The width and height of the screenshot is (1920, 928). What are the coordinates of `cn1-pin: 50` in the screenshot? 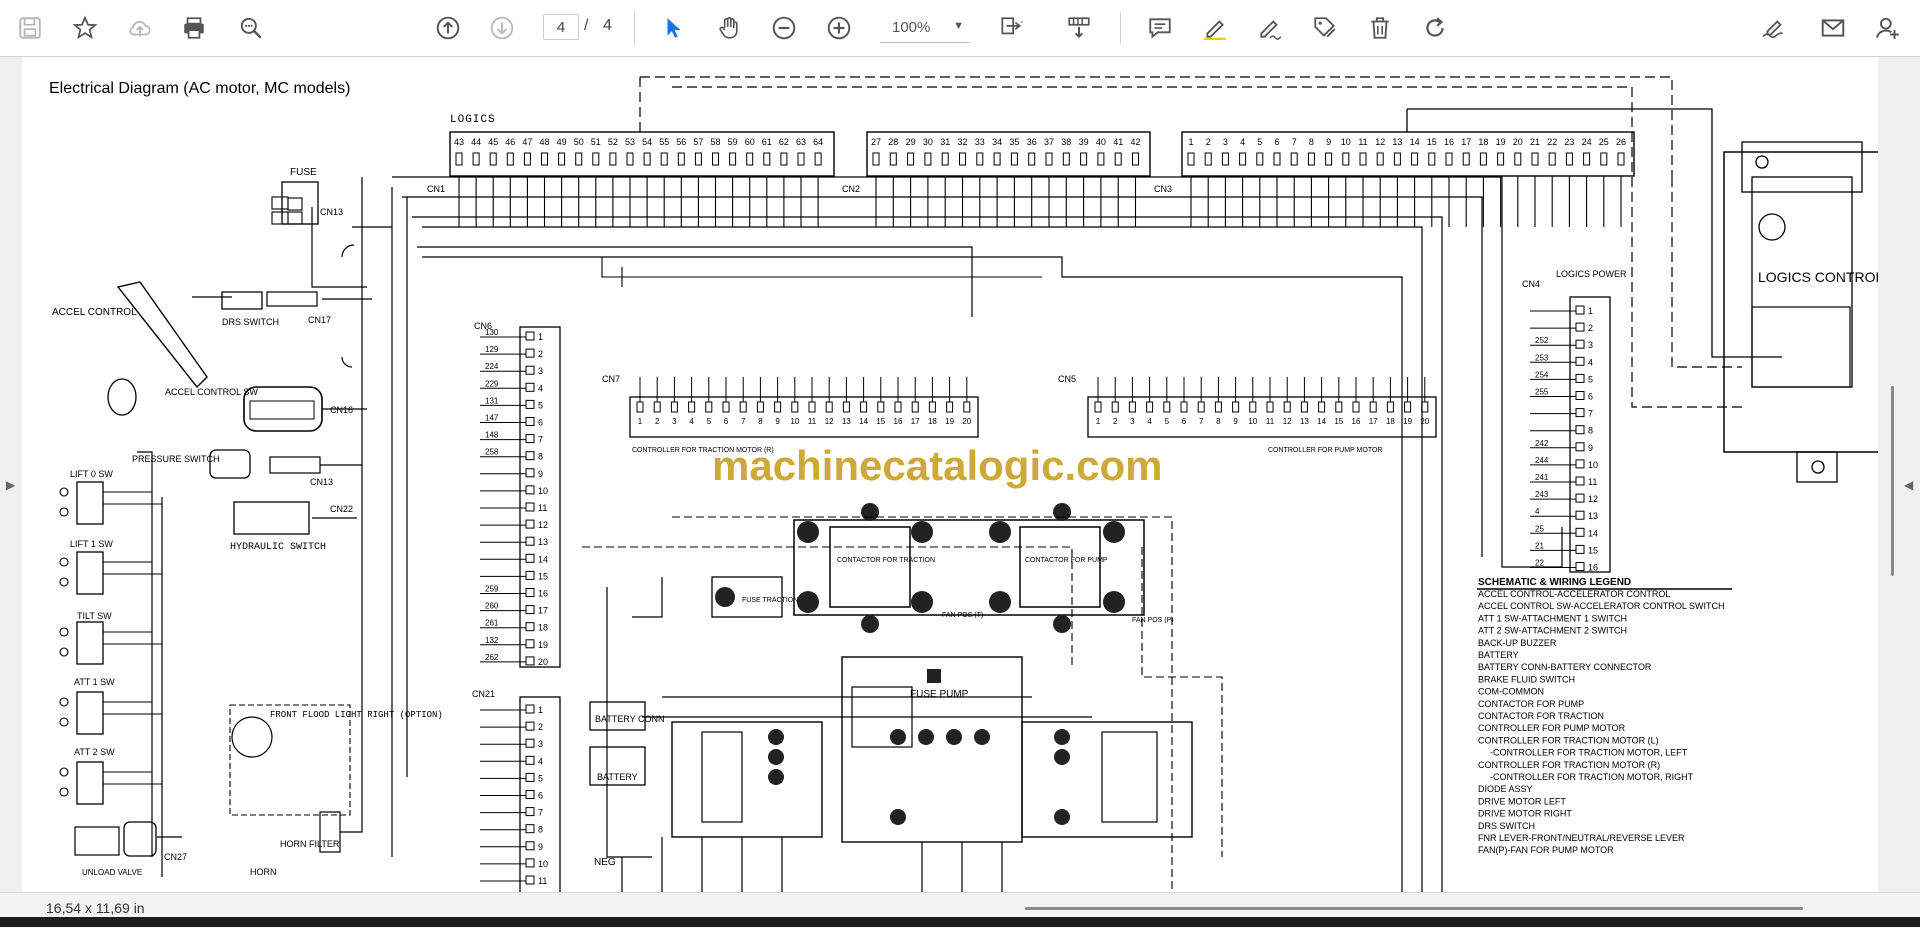 It's located at (579, 142).